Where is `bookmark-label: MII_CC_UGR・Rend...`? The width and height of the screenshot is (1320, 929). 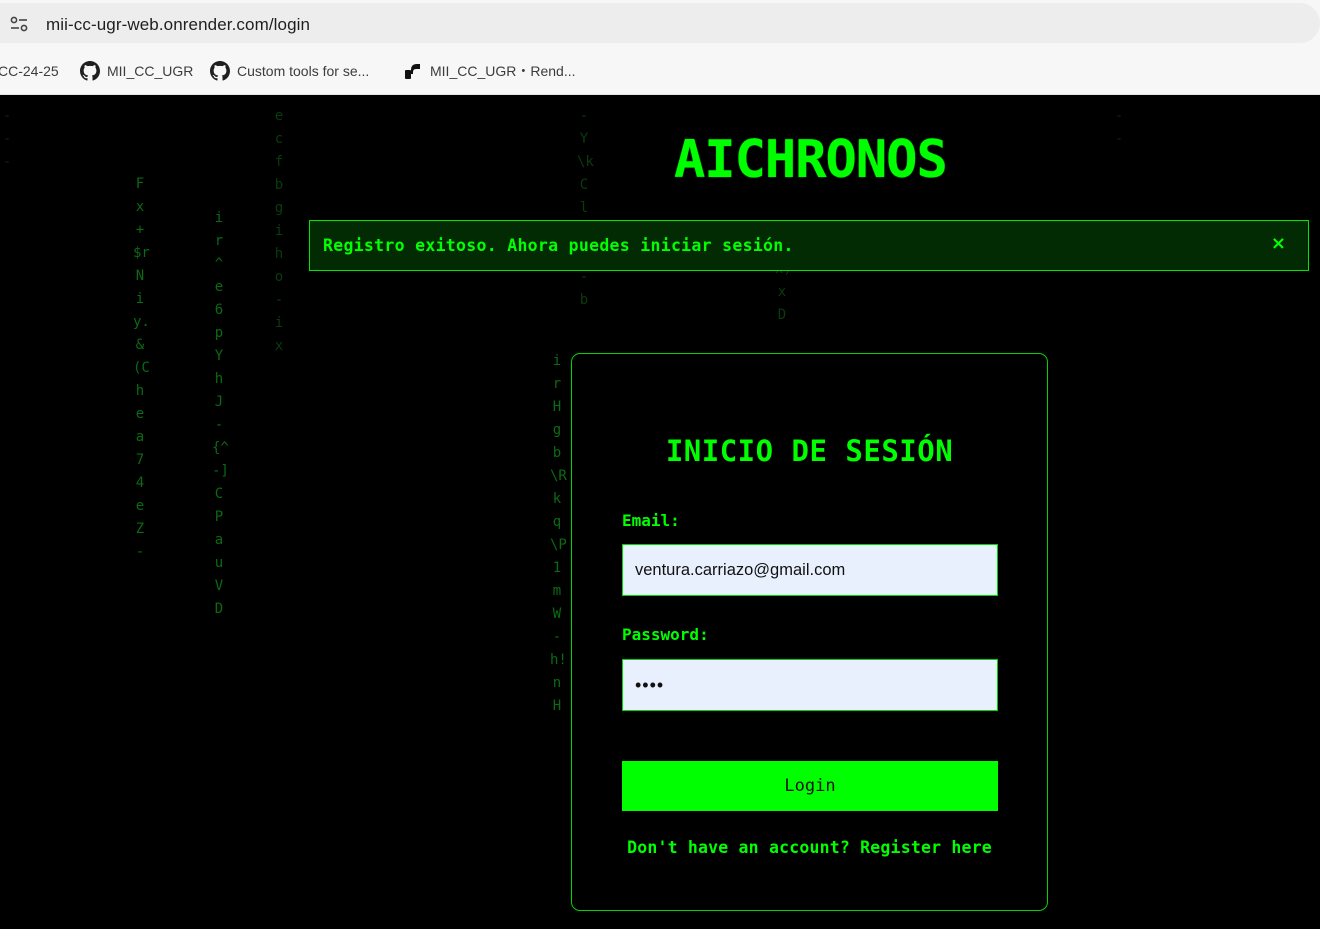 bookmark-label: MII_CC_UGR・Rend... is located at coordinates (503, 71).